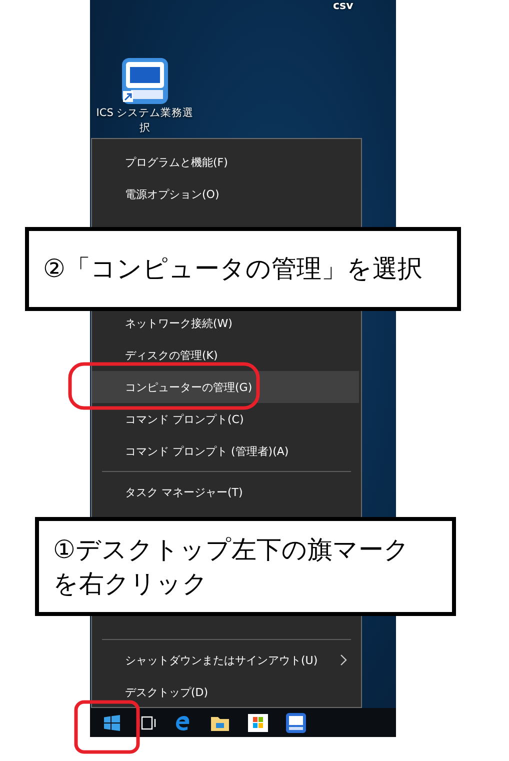  I want to click on menu-item: コンピューターの管理(G), so click(225, 387).